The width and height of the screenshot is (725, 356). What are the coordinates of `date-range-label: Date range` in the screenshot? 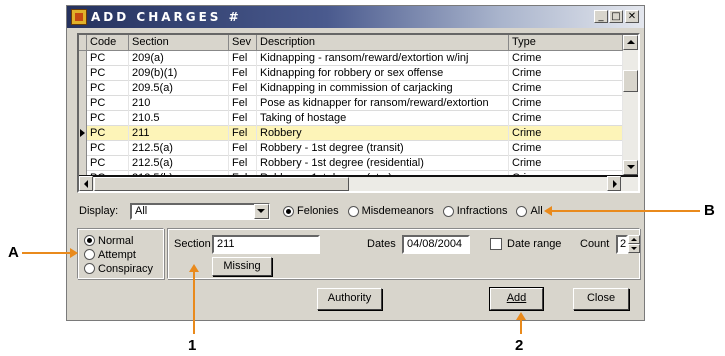 It's located at (534, 244).